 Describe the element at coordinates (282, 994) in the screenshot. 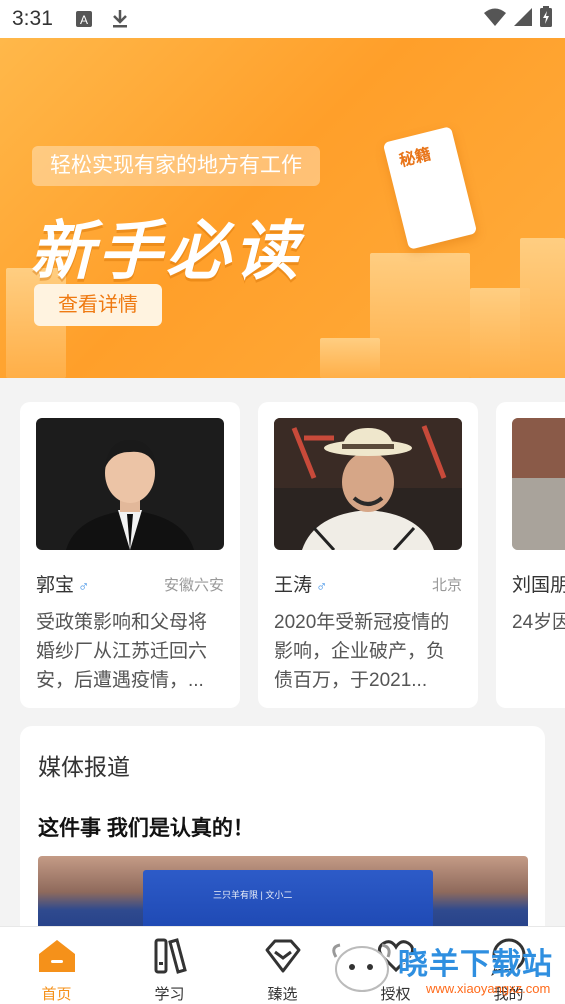

I see `tab-label: 臻选` at that location.